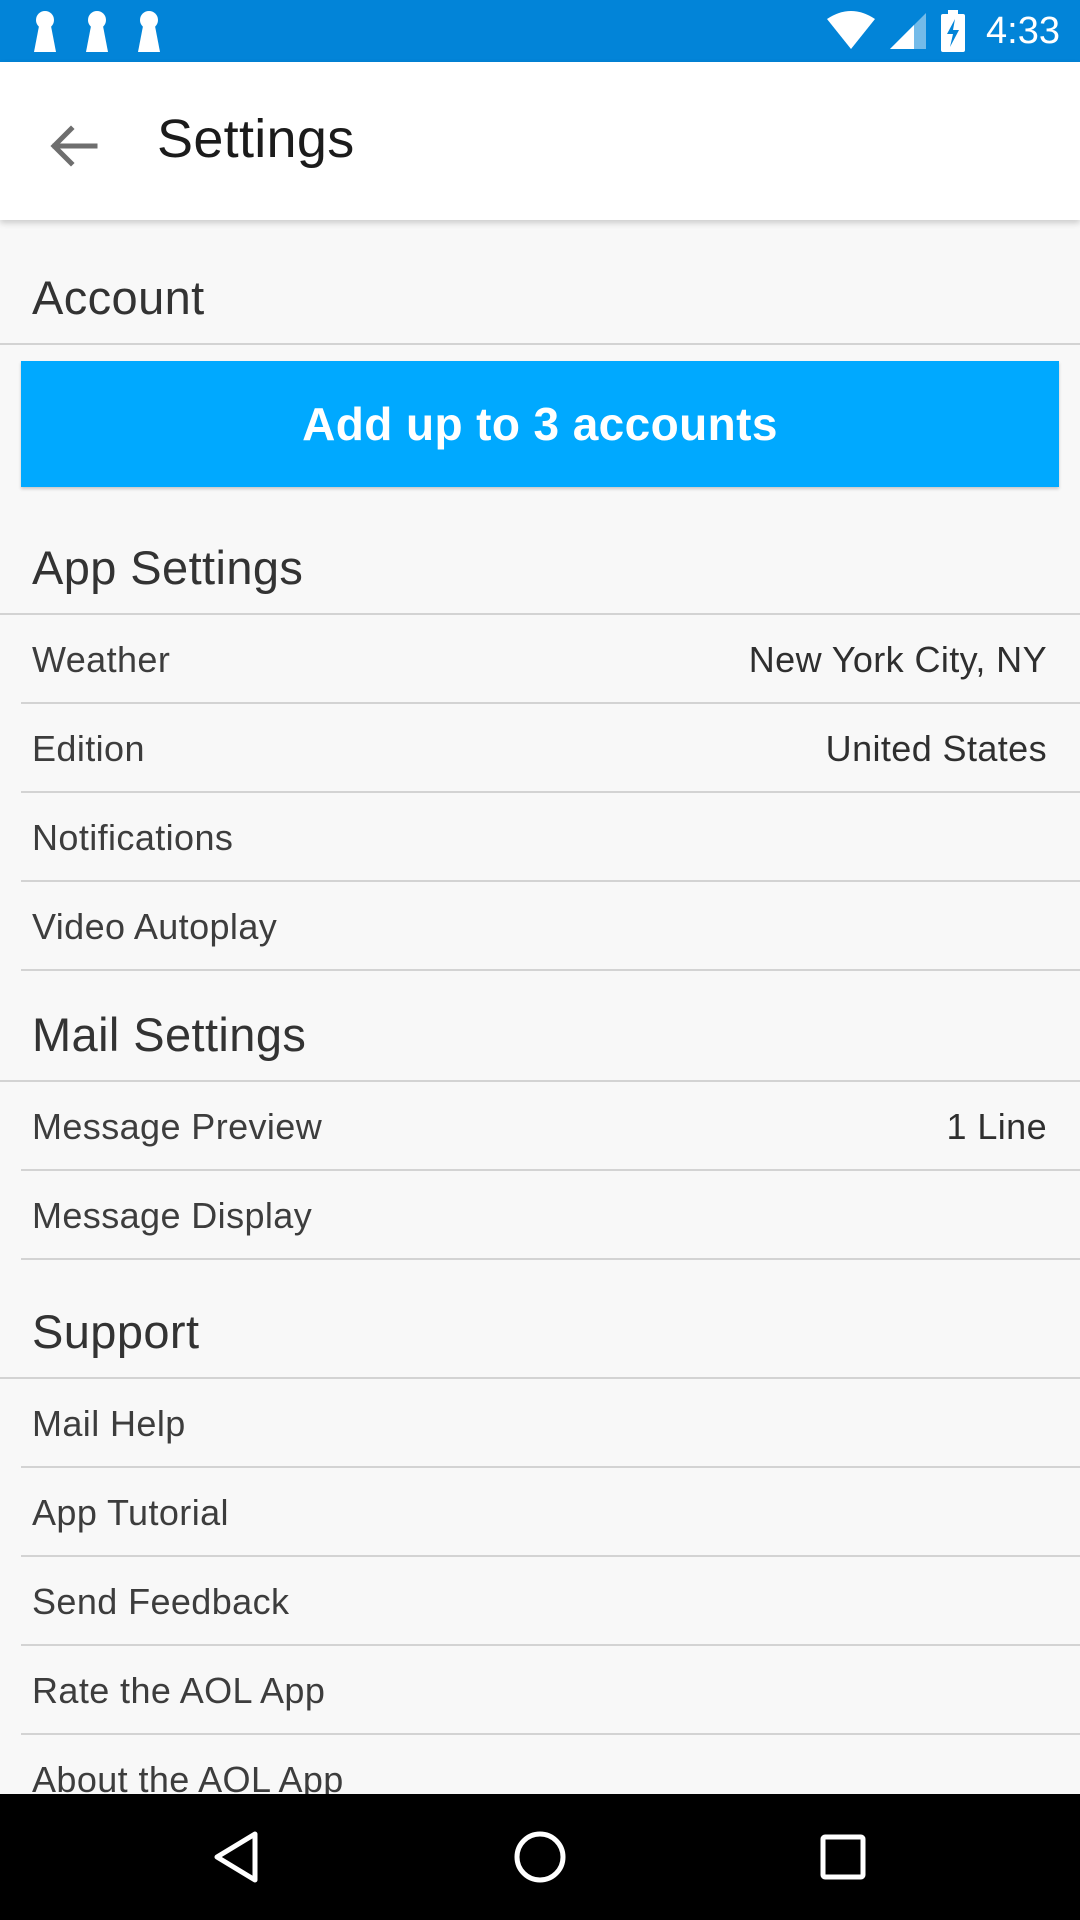  Describe the element at coordinates (172, 1215) in the screenshot. I see `row-label: Message Display` at that location.